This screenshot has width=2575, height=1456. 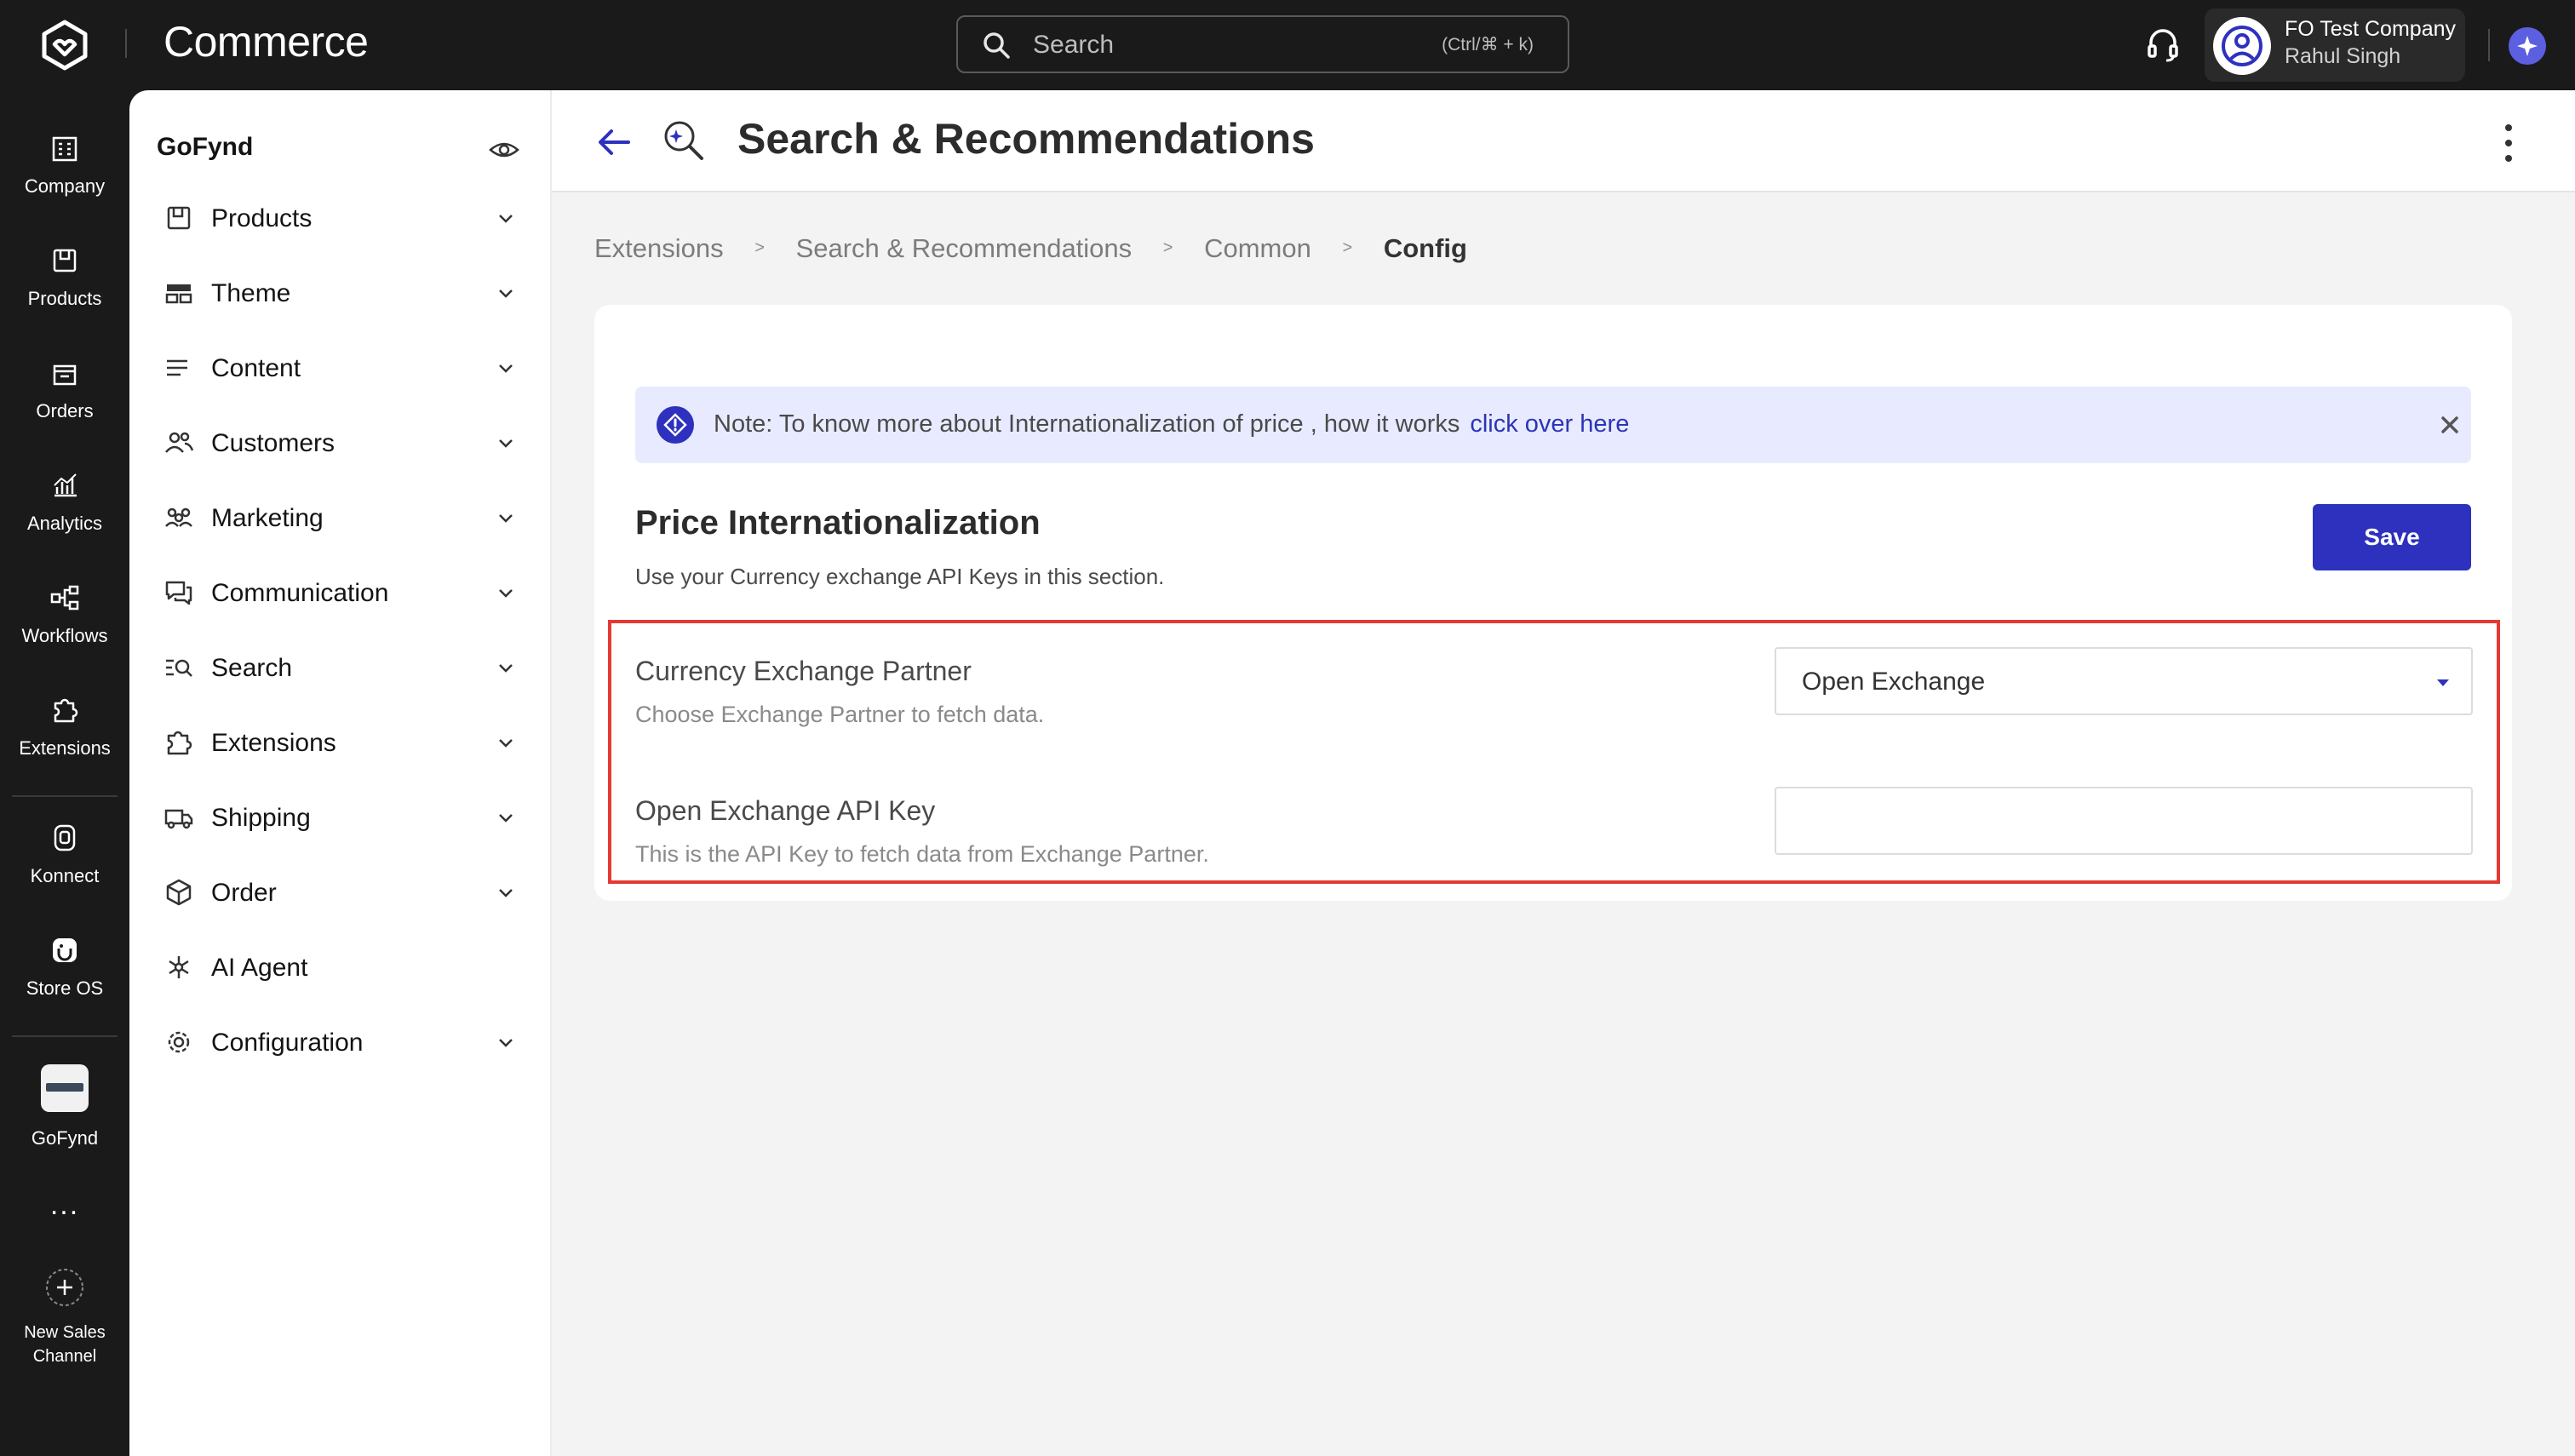 I want to click on rail-label: Analytics, so click(x=64, y=523).